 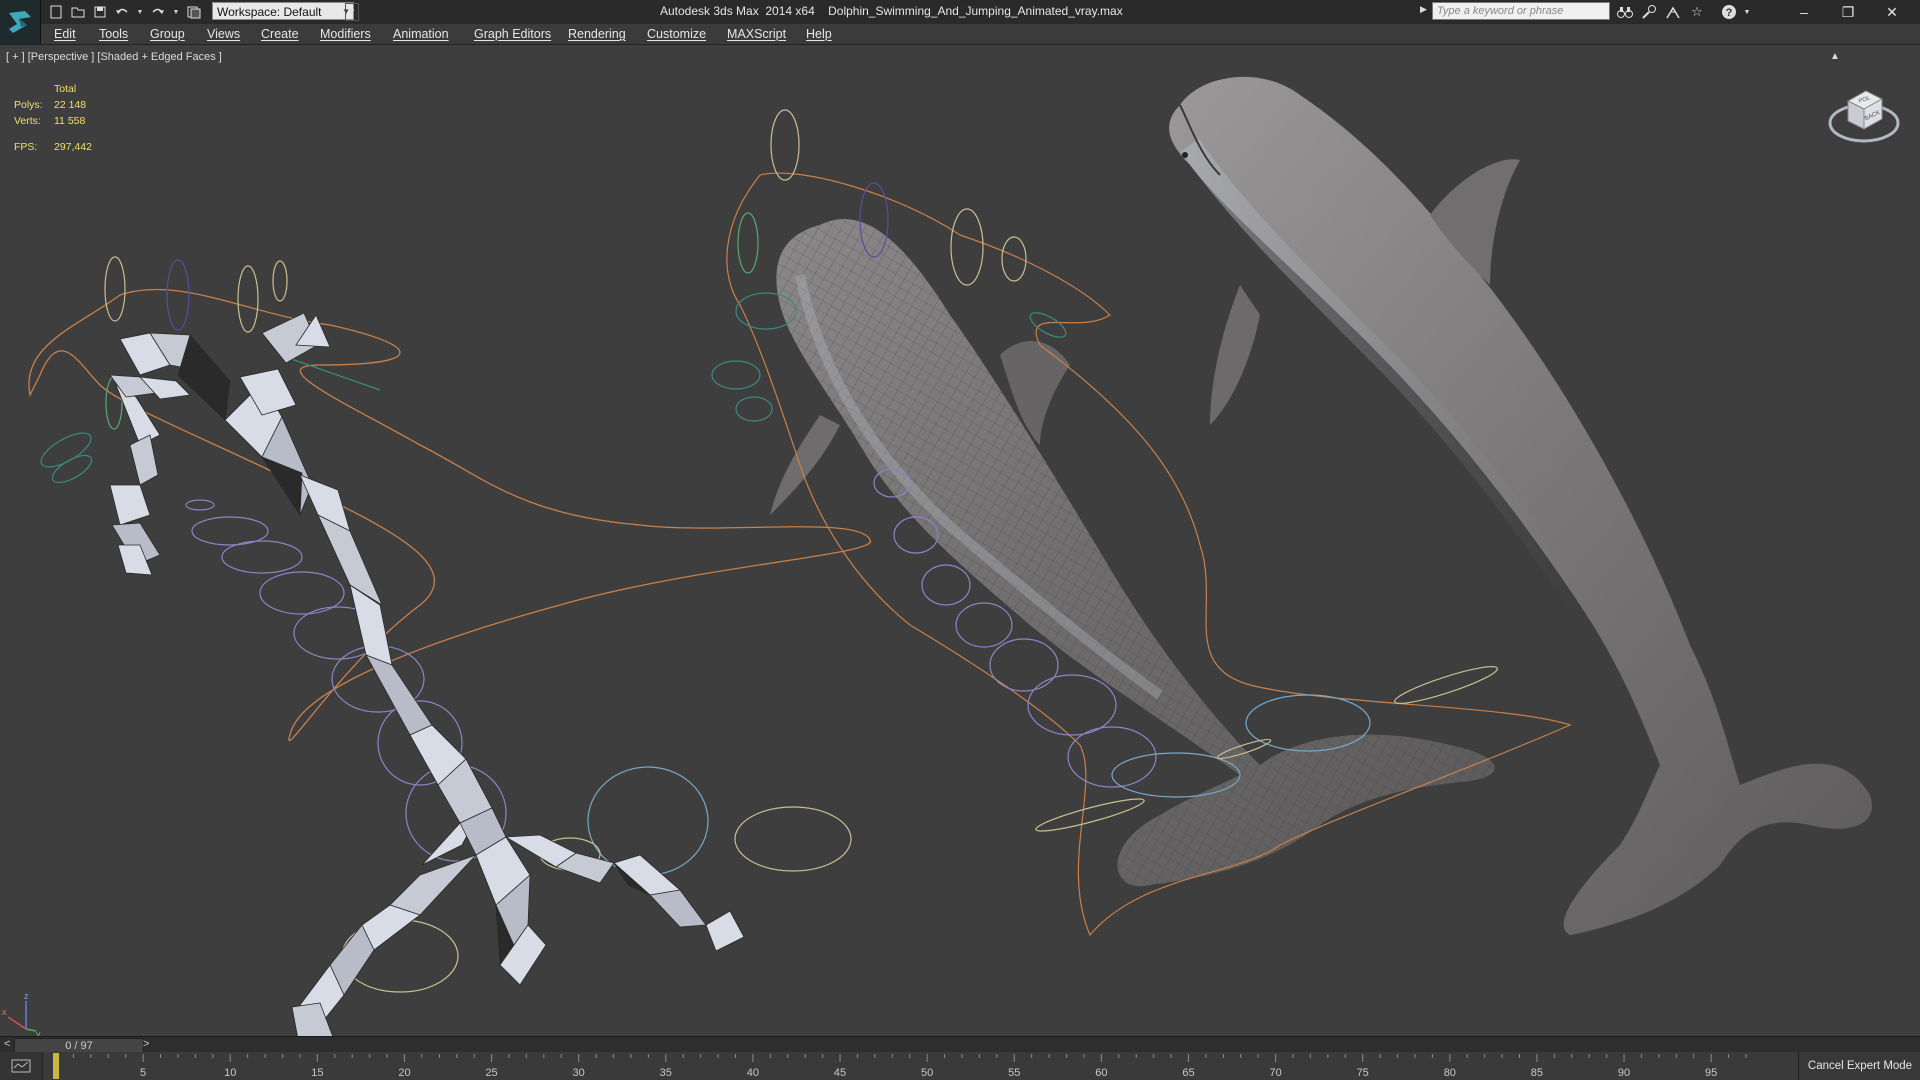 What do you see at coordinates (1363, 1073) in the screenshot?
I see `ruler-tick-label: 75` at bounding box center [1363, 1073].